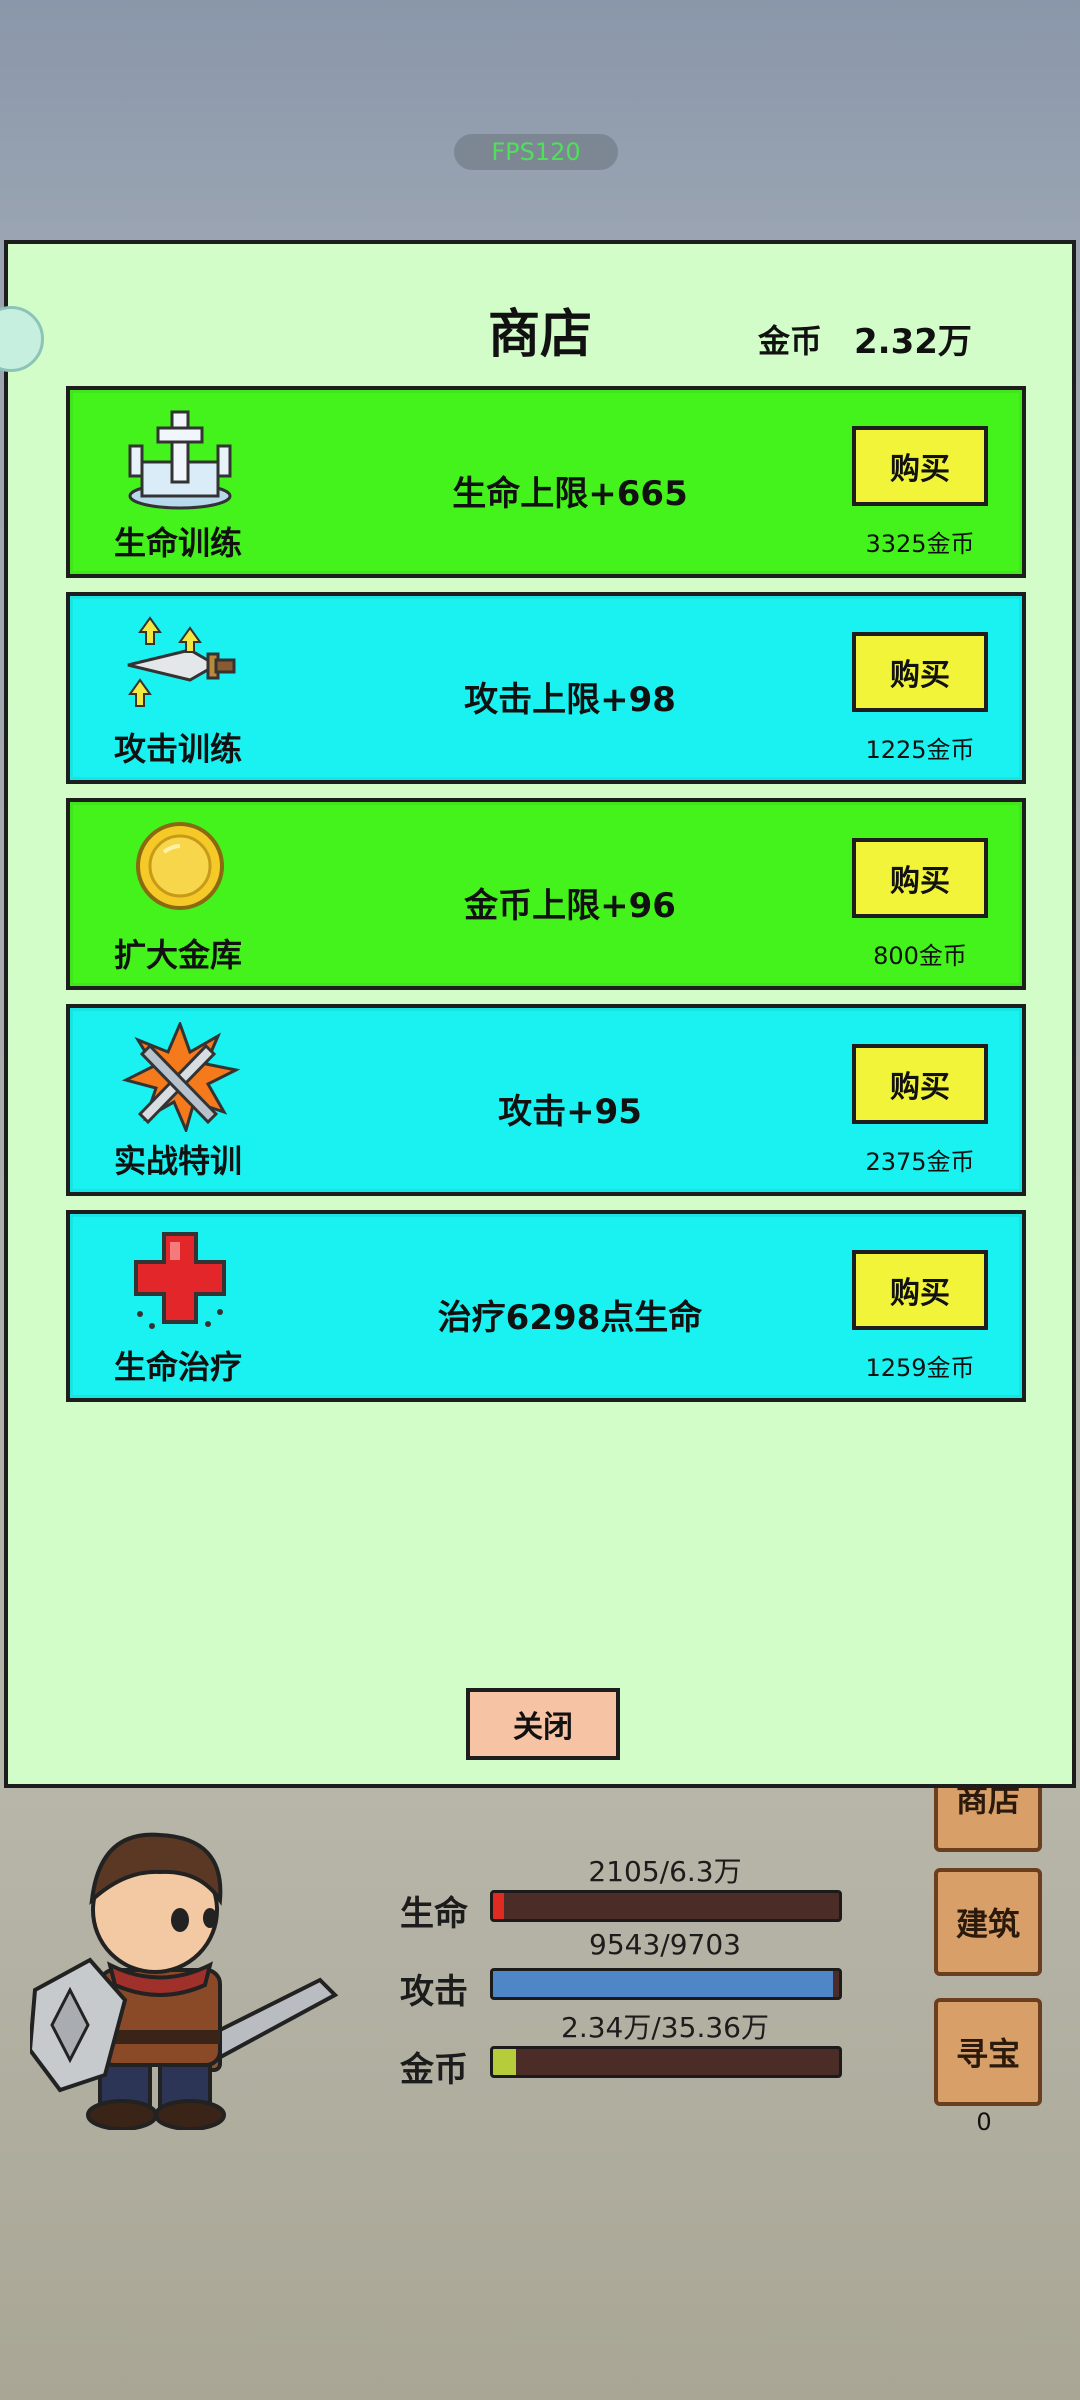 This screenshot has width=1080, height=2400. Describe the element at coordinates (178, 1161) in the screenshot. I see `item-name: 实战特训` at that location.